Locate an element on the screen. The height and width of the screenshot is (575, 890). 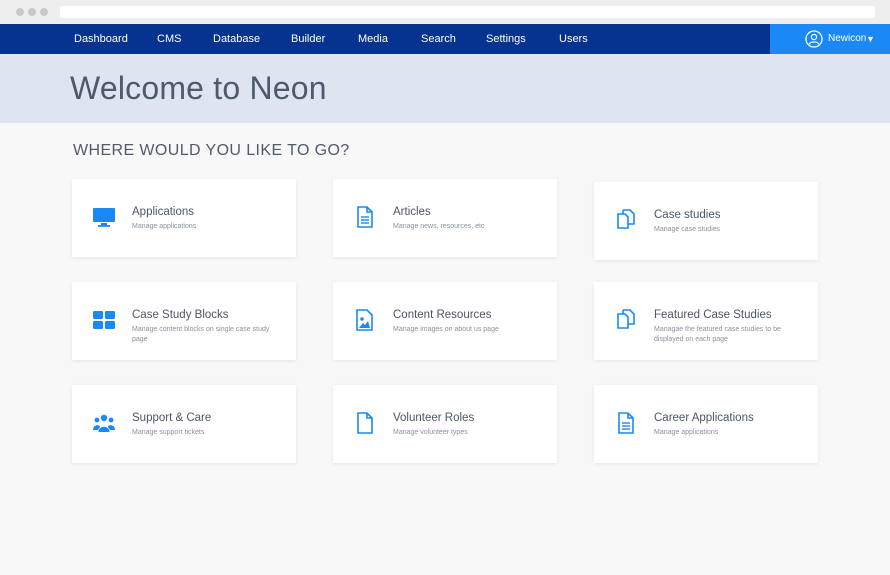
nav-item-dashboard: Dashboard is located at coordinates (101, 39).